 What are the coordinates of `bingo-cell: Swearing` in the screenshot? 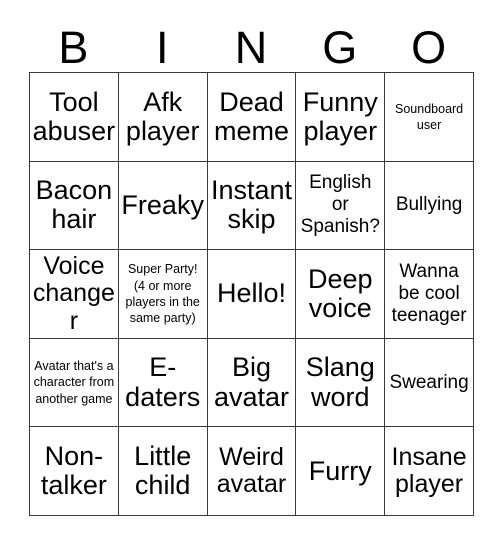 It's located at (429, 382).